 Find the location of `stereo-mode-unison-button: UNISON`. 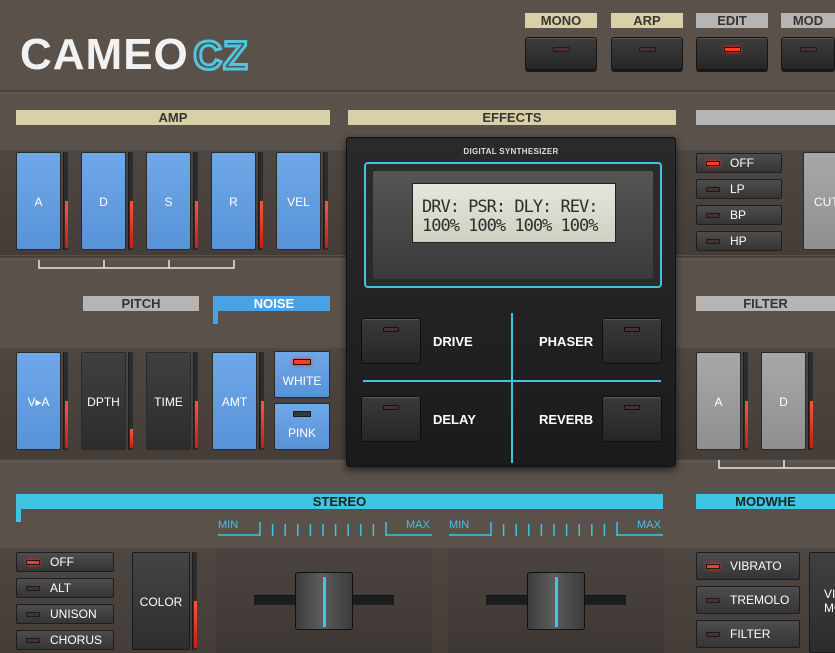

stereo-mode-unison-button: UNISON is located at coordinates (65, 614).